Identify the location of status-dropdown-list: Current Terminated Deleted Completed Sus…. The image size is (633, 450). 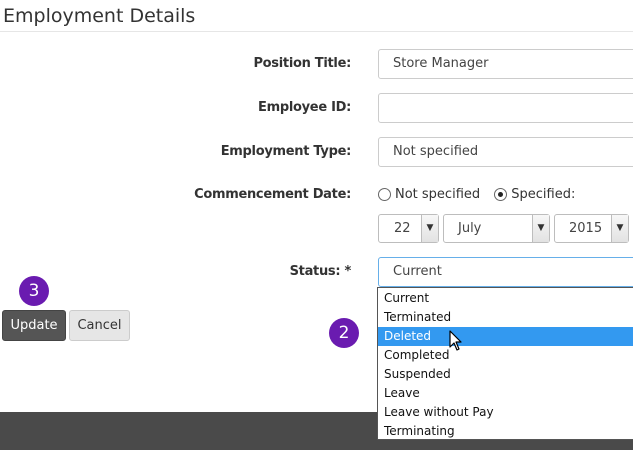
(505, 363).